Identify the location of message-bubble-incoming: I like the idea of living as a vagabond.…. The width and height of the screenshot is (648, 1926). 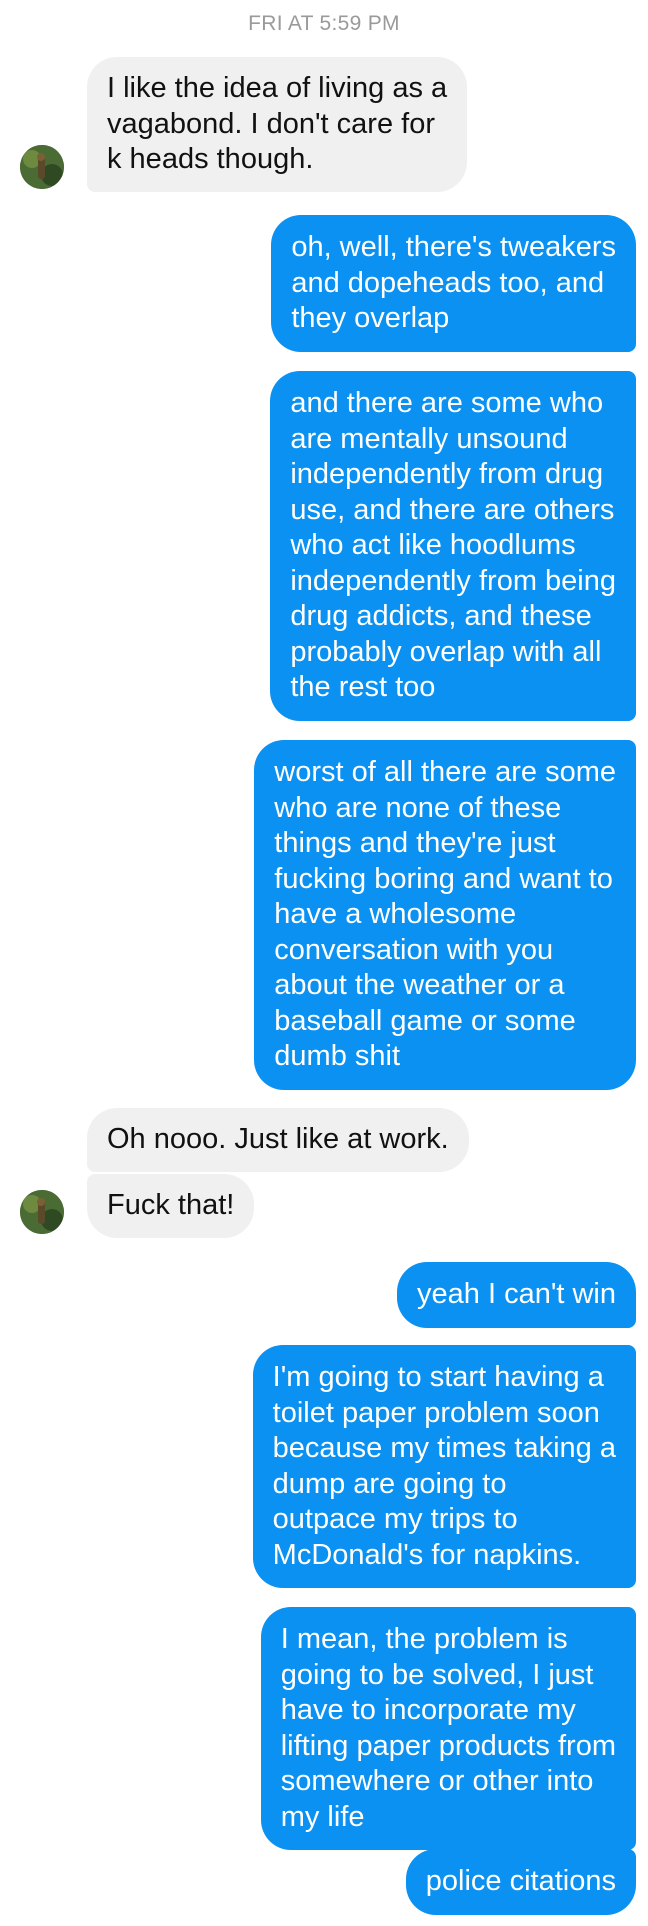
(277, 124).